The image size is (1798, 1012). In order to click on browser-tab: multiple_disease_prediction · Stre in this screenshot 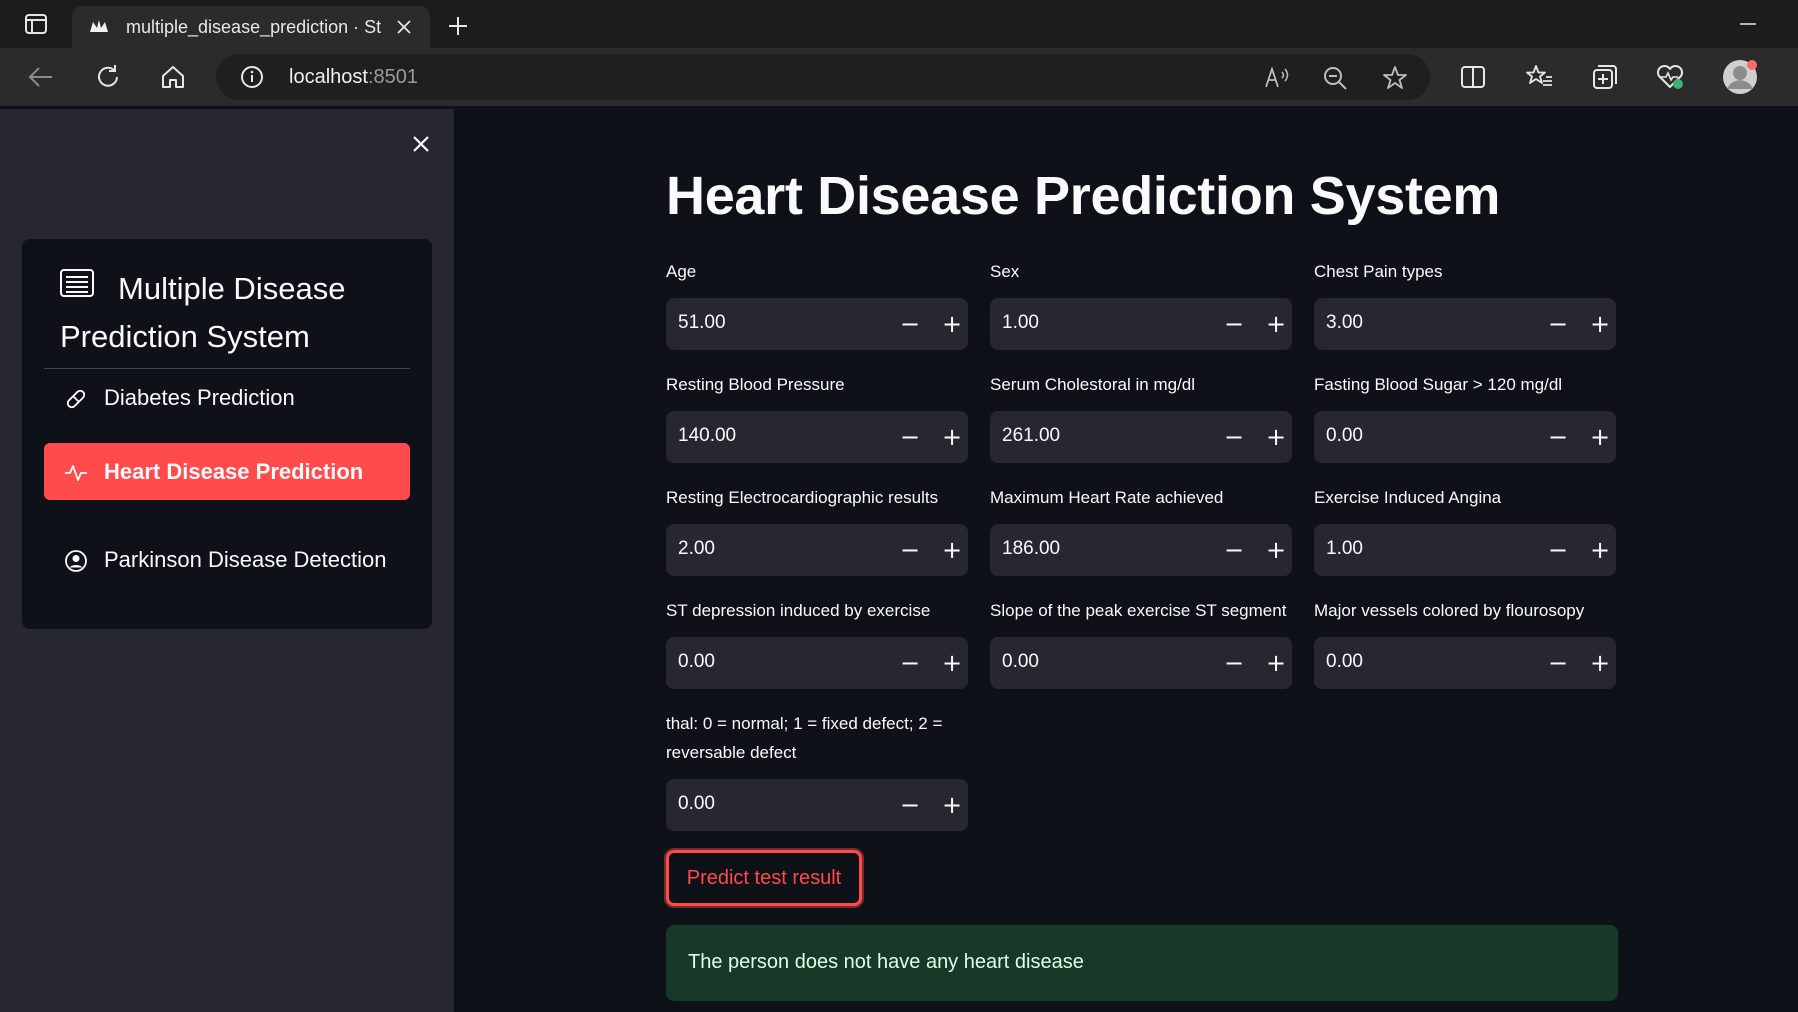, I will do `click(251, 27)`.